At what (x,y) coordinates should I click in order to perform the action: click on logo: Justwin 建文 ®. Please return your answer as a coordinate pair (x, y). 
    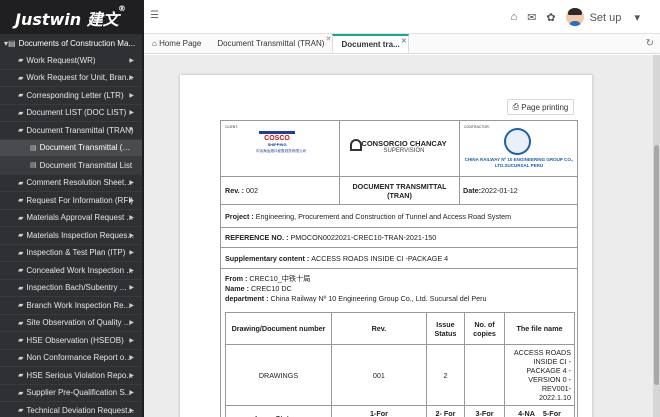
    Looking at the image, I should click on (71, 17).